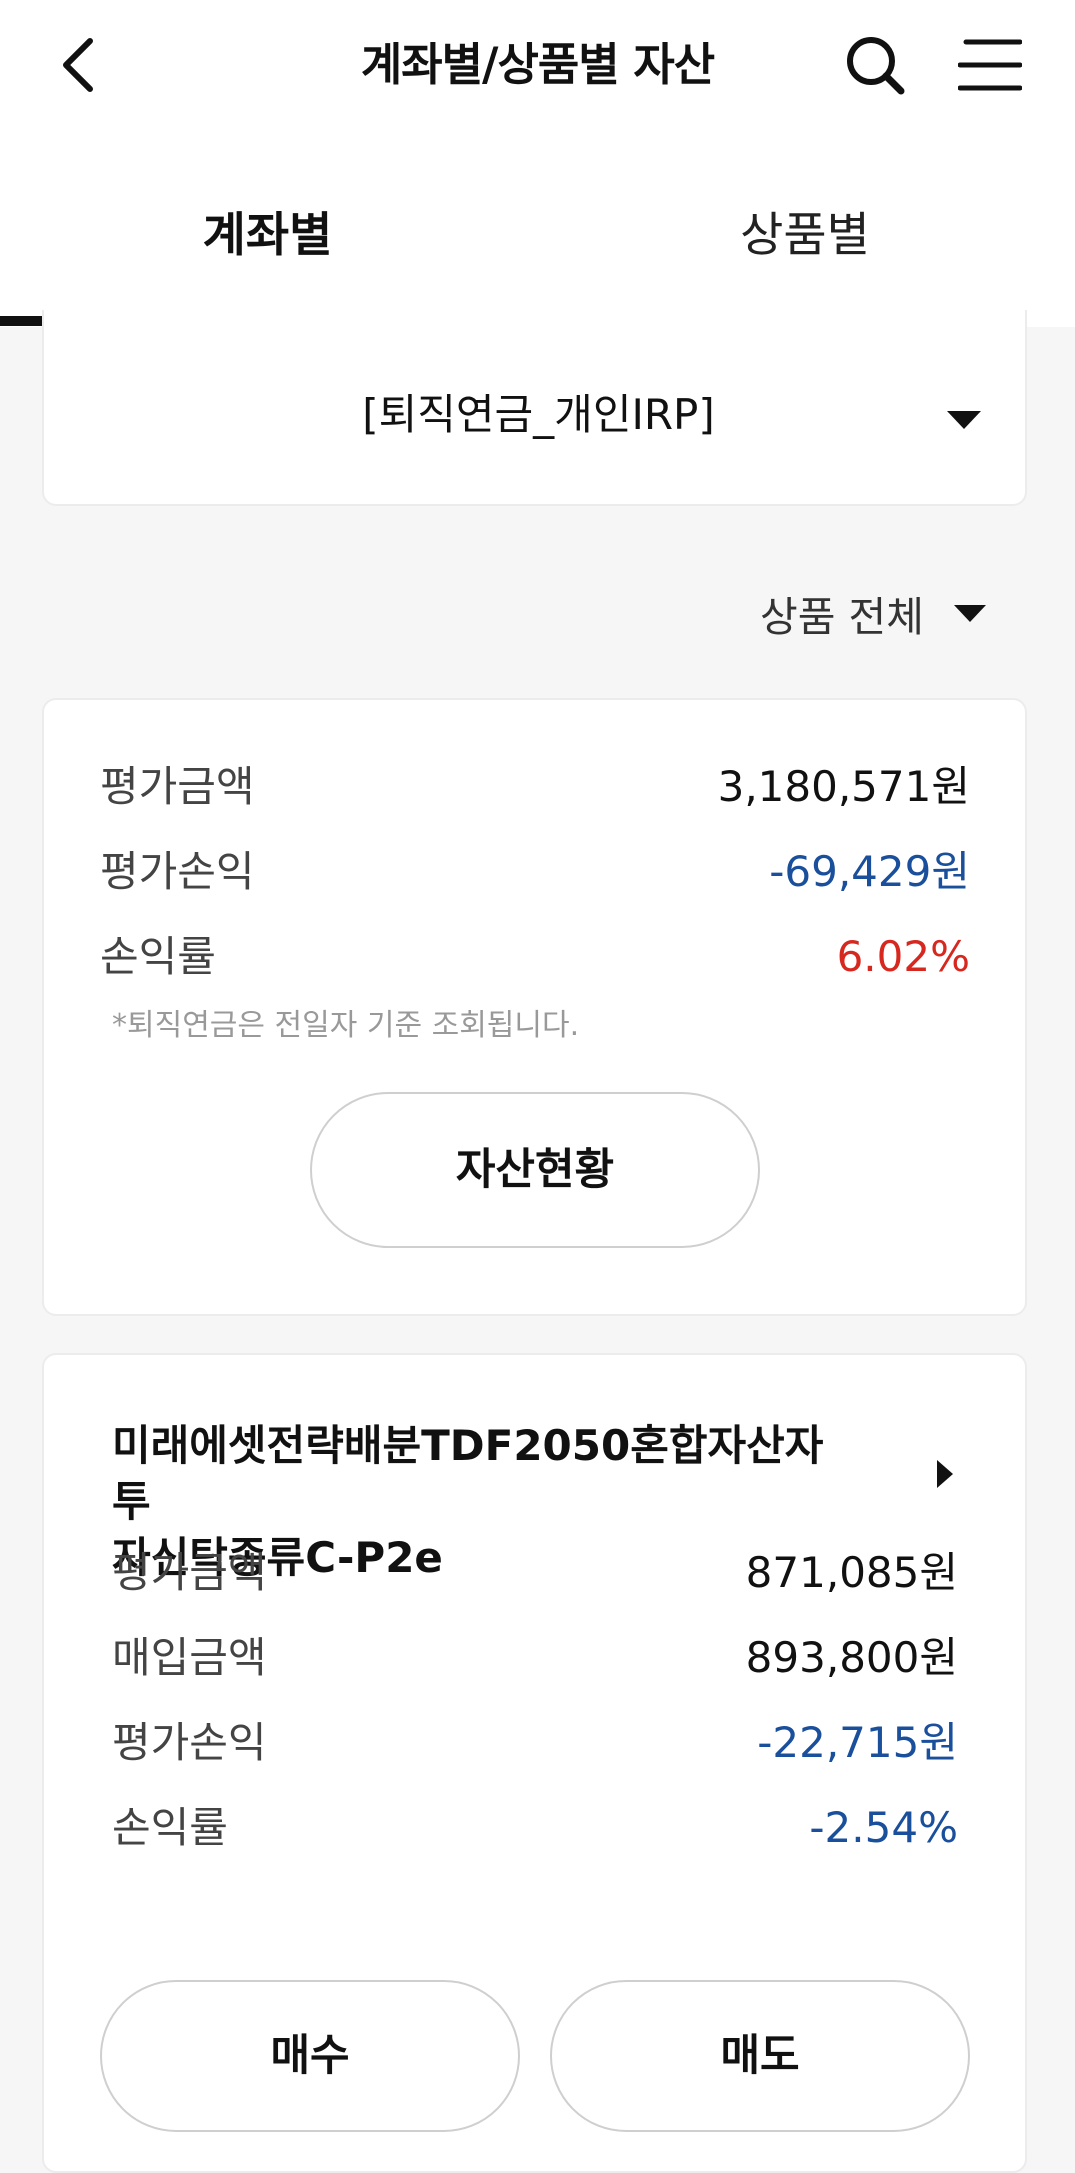  I want to click on search-icon, so click(876, 66).